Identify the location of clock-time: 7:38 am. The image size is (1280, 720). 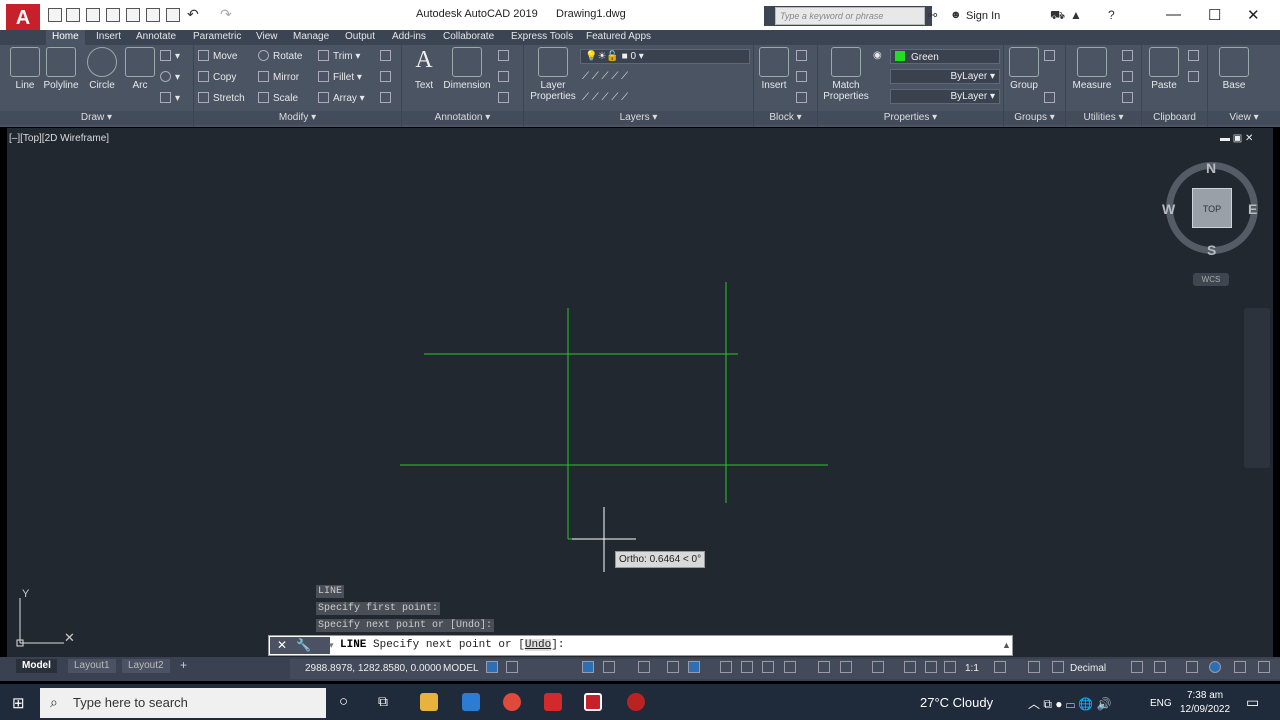
(1205, 695).